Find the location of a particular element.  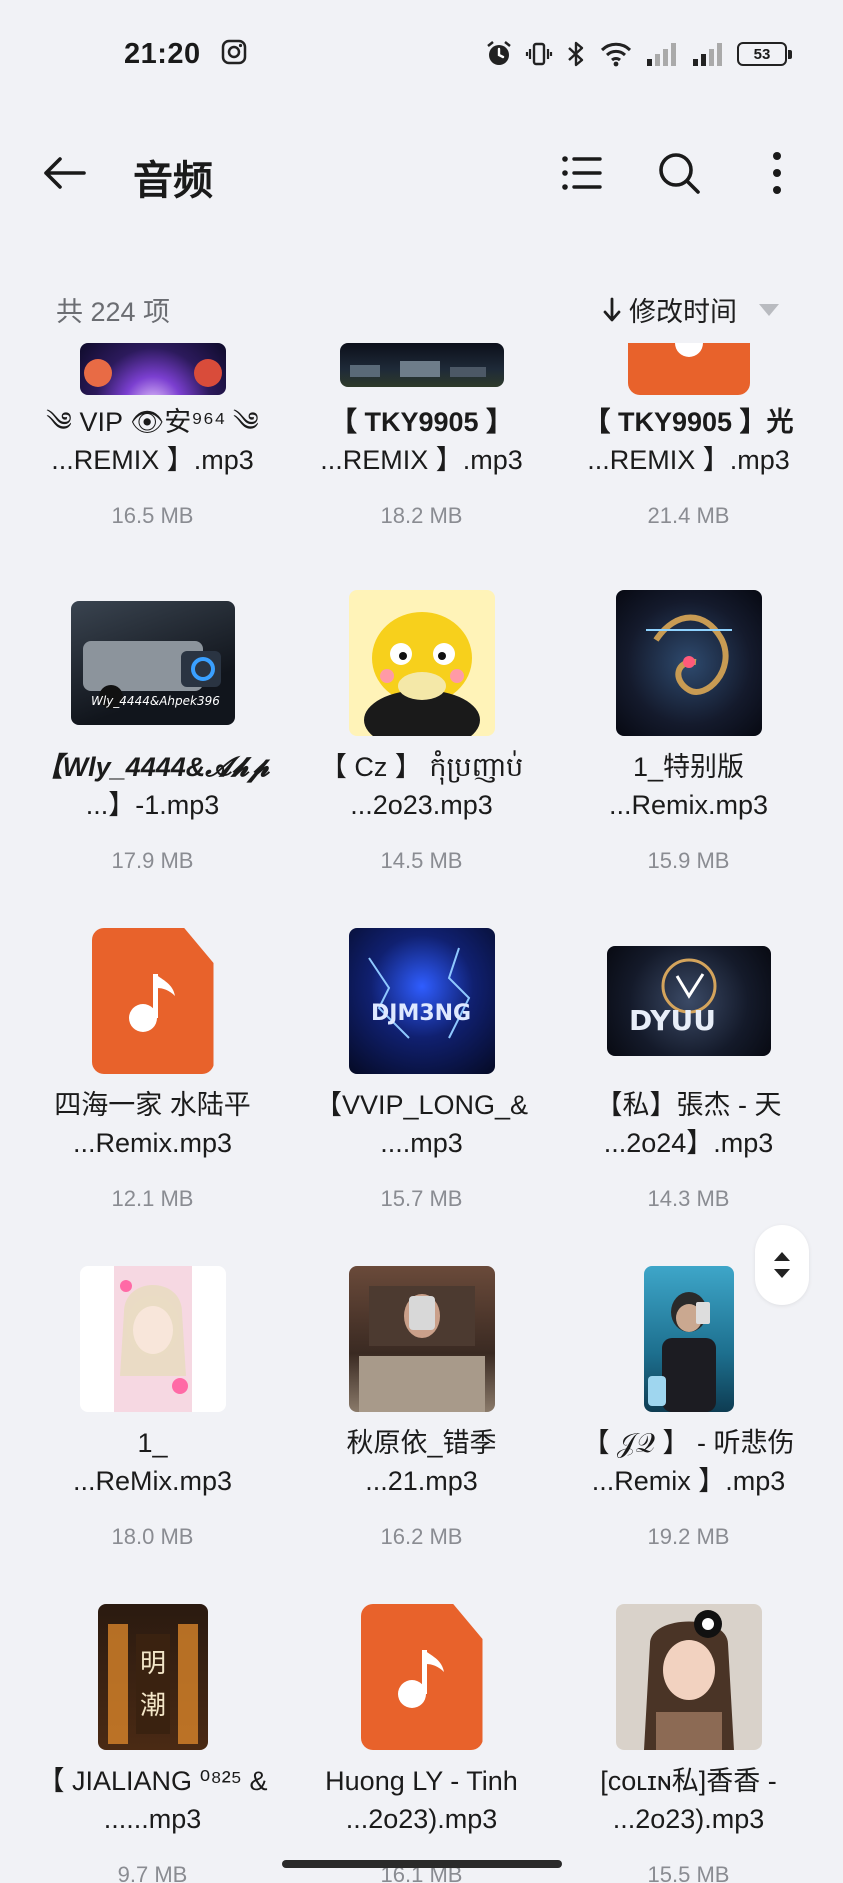

title-bar: 音频 is located at coordinates (421, 173).